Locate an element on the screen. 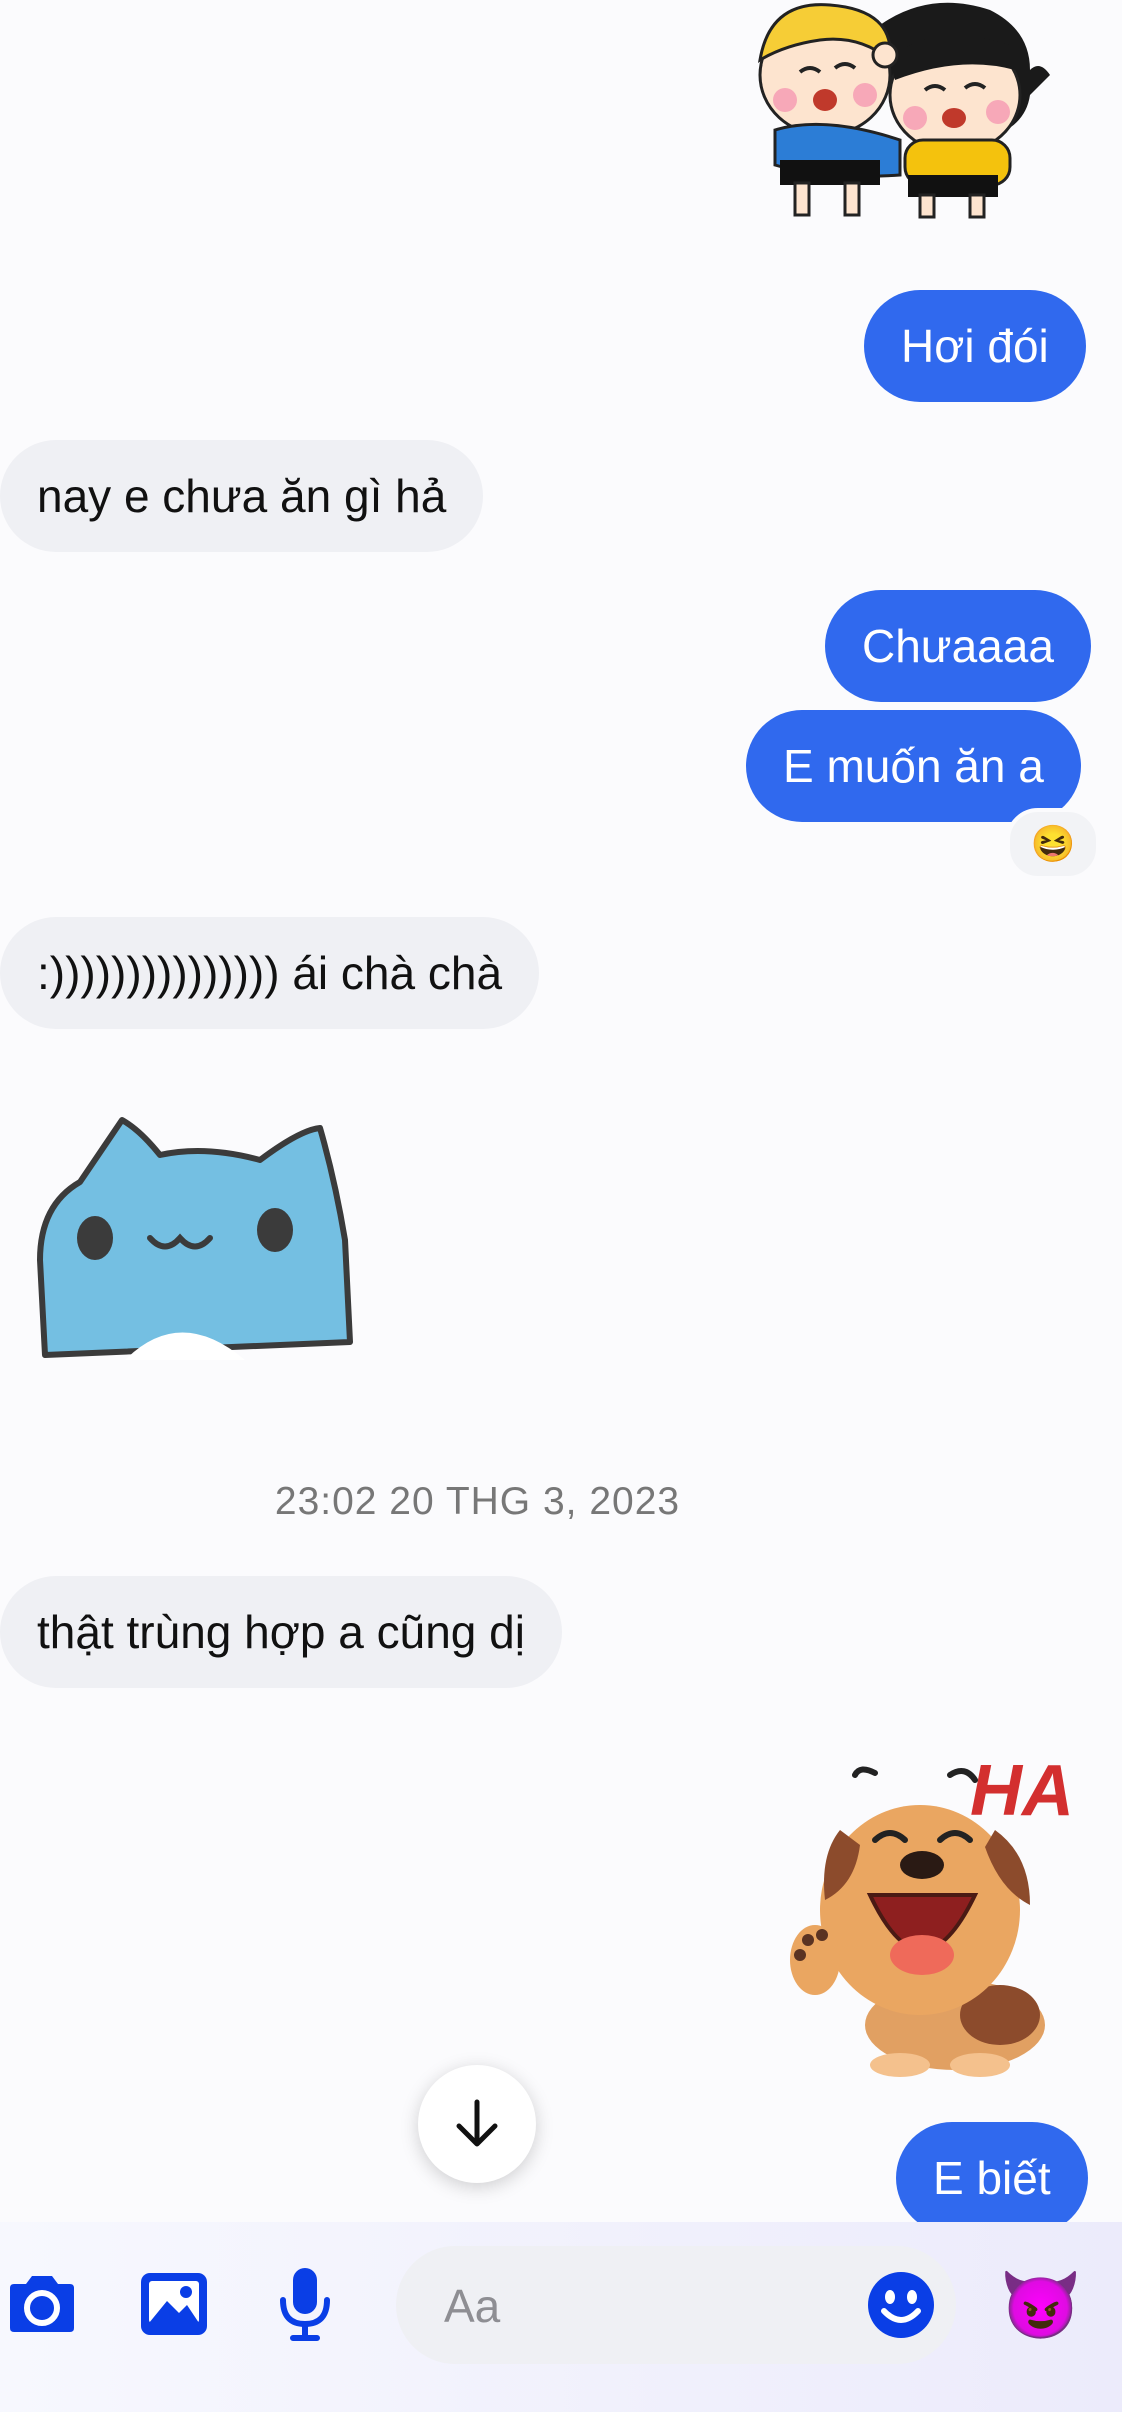 The image size is (1122, 2412). smiling-devil-emoji: 😈 is located at coordinates (1041, 2305).